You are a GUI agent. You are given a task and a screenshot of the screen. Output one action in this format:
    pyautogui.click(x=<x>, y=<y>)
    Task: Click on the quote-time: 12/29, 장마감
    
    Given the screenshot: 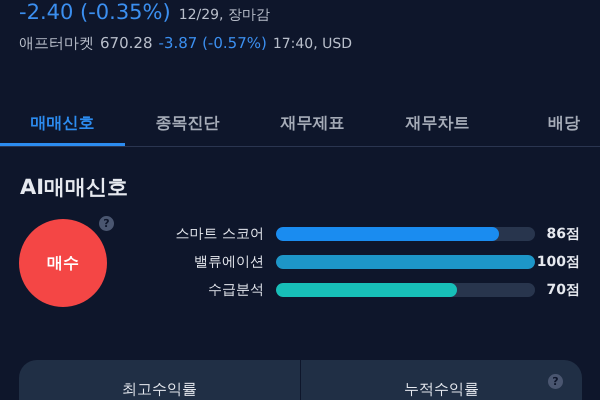 What is the action you would take?
    pyautogui.click(x=224, y=15)
    